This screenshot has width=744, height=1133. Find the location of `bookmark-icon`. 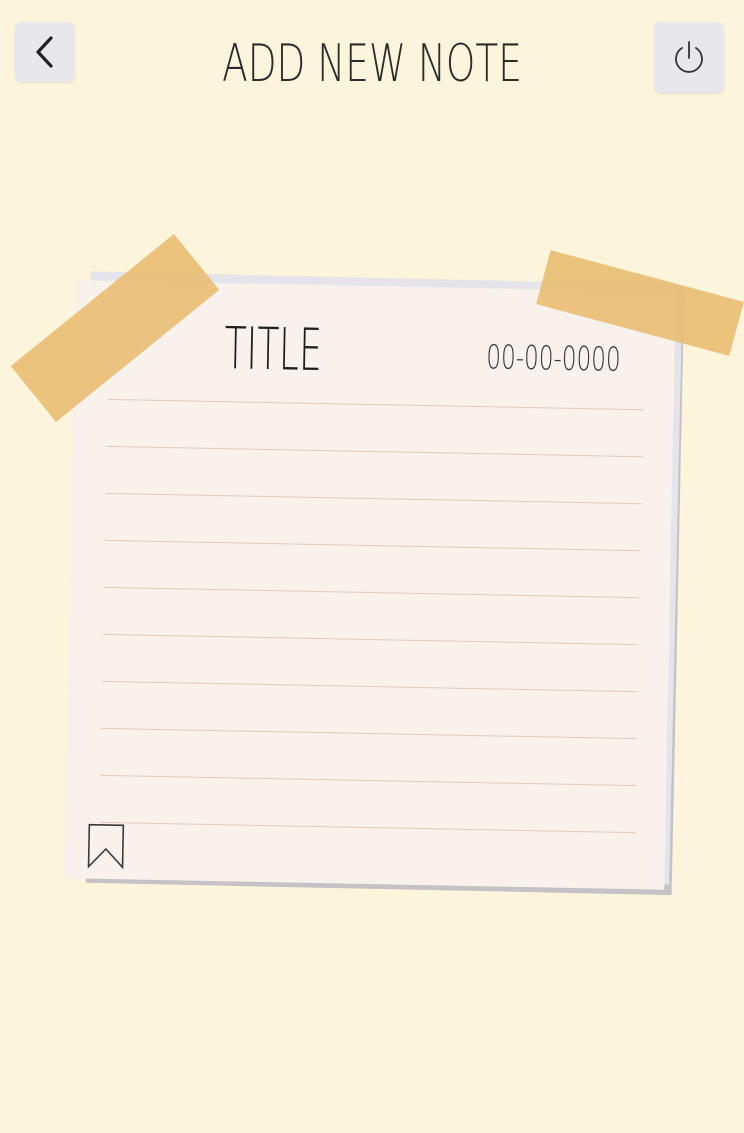

bookmark-icon is located at coordinates (106, 846).